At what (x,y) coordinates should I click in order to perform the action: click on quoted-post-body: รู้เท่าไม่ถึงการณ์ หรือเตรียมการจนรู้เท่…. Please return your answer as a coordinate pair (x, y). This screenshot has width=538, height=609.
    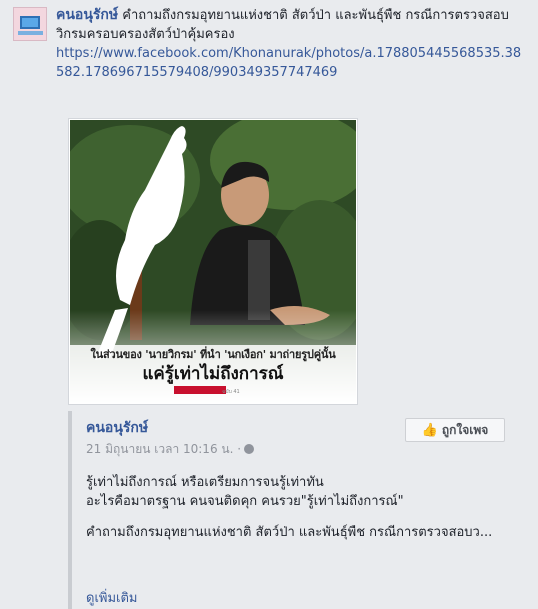
    Looking at the image, I should click on (296, 513).